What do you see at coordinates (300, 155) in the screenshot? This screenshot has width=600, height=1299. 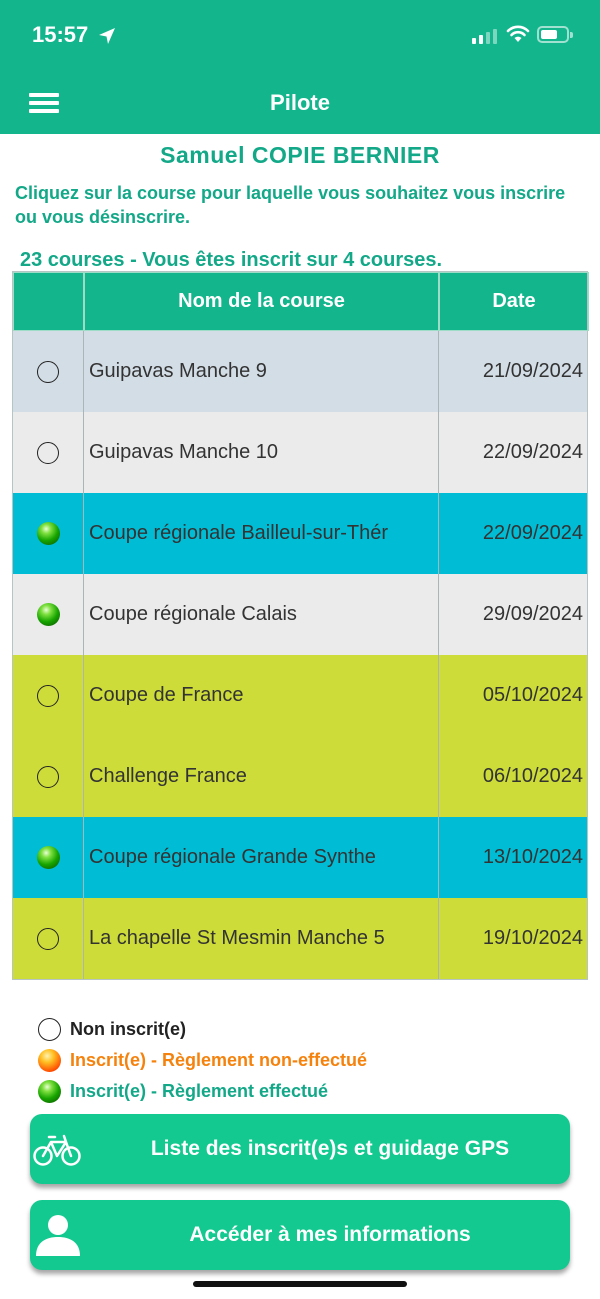 I see `pilot-name: Samuel COPIE BERNIER` at bounding box center [300, 155].